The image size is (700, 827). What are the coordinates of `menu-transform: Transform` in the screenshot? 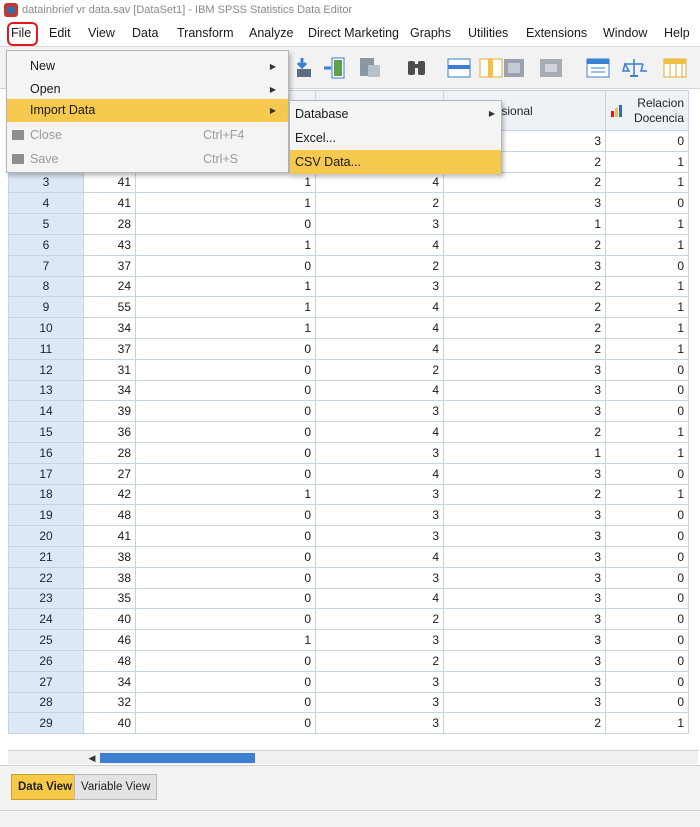 It's located at (205, 34).